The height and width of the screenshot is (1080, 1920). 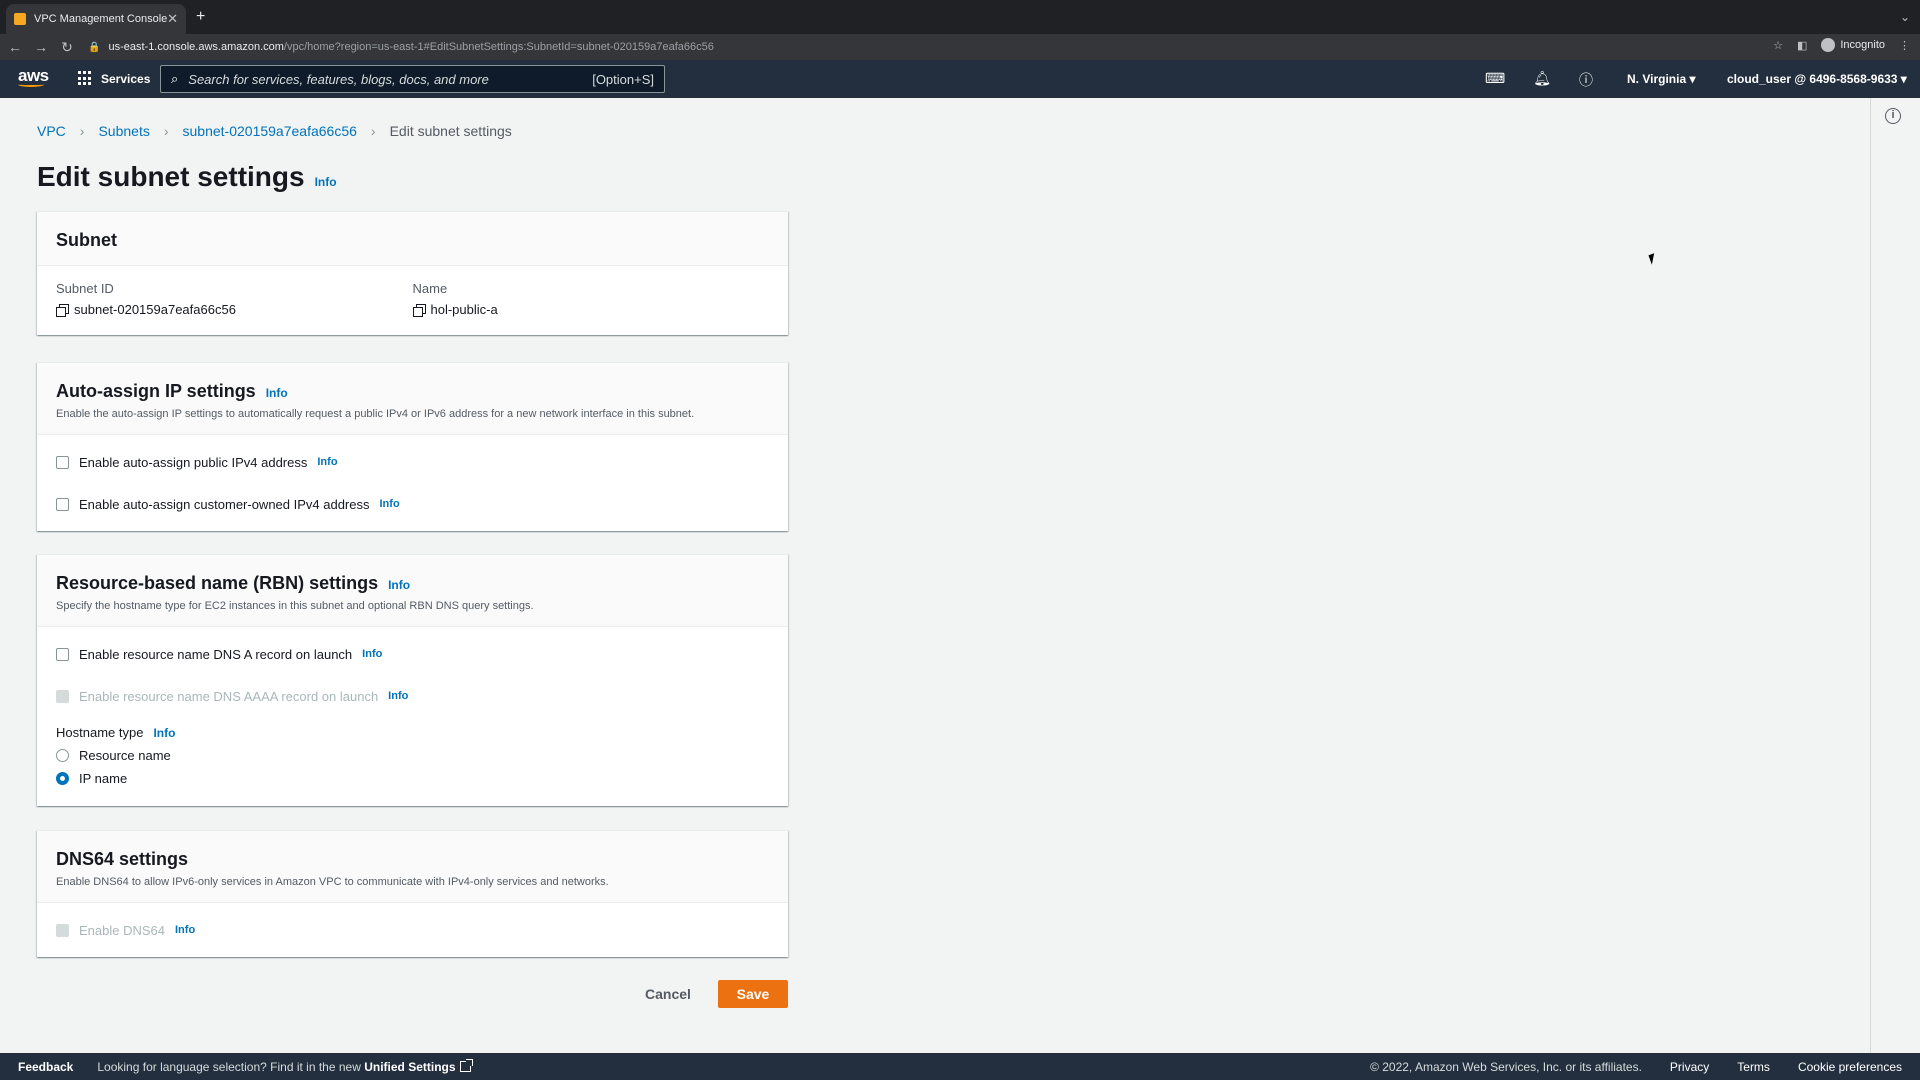 I want to click on incognito-label: Incognito, so click(x=1862, y=45).